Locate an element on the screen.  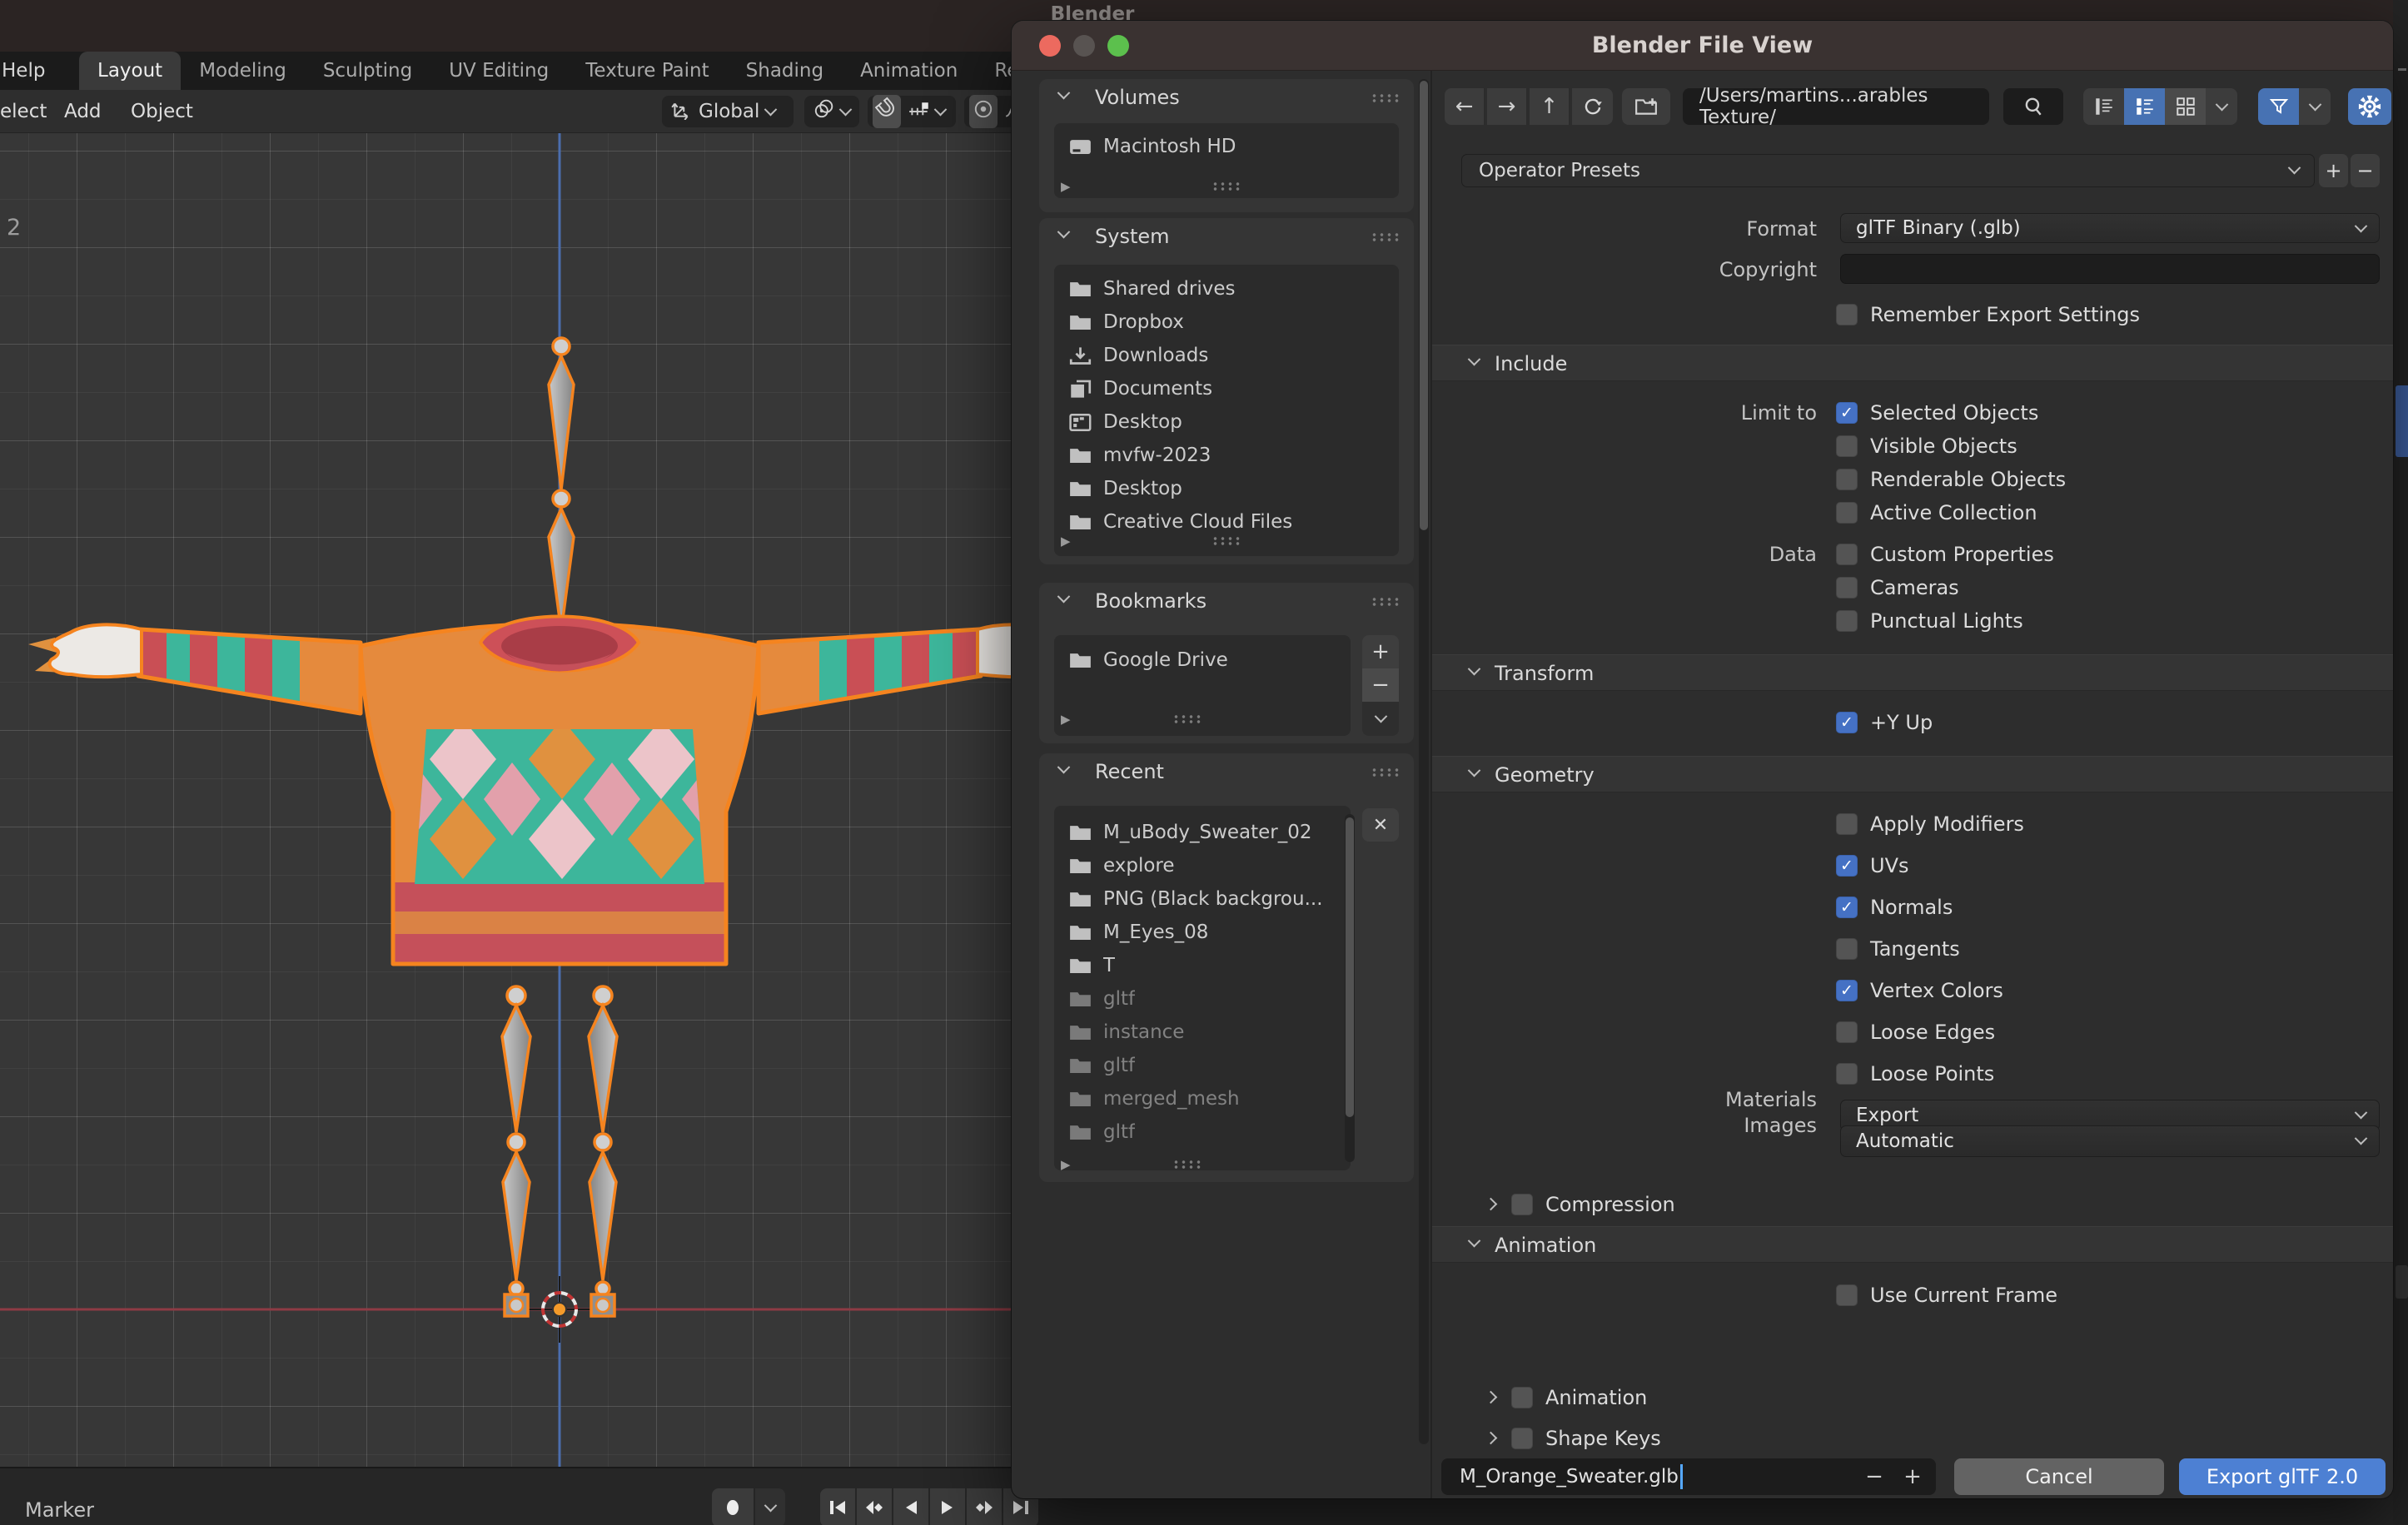
list-item: T is located at coordinates (1203, 965).